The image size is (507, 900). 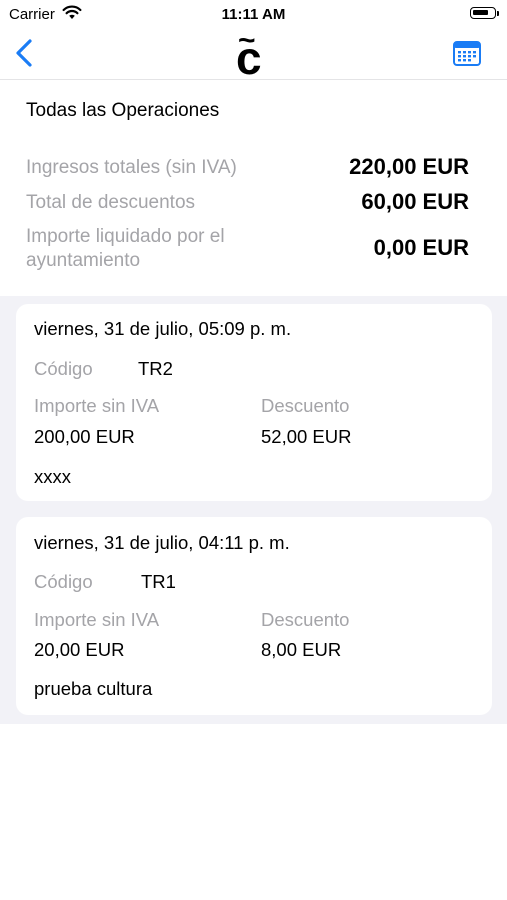 What do you see at coordinates (306, 436) in the screenshot?
I see `discount-value: 52,00 EUR` at bounding box center [306, 436].